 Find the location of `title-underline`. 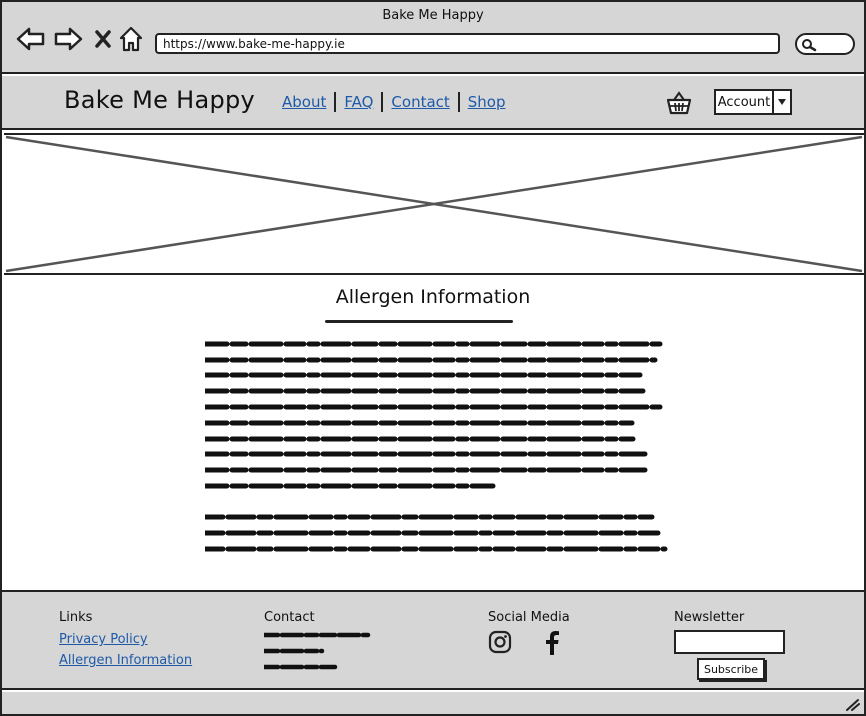

title-underline is located at coordinates (419, 321).